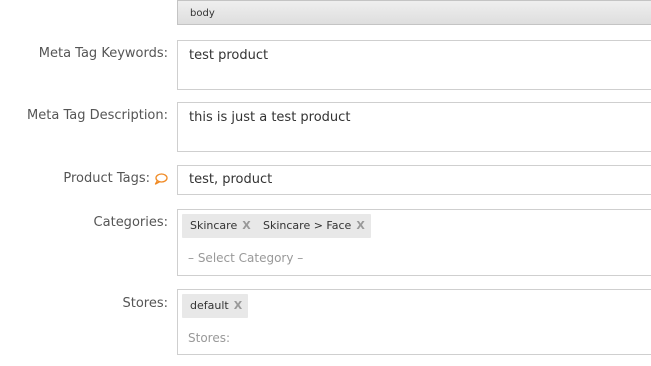 This screenshot has height=366, width=651. I want to click on stores-search-placeholder: Stores:, so click(209, 338).